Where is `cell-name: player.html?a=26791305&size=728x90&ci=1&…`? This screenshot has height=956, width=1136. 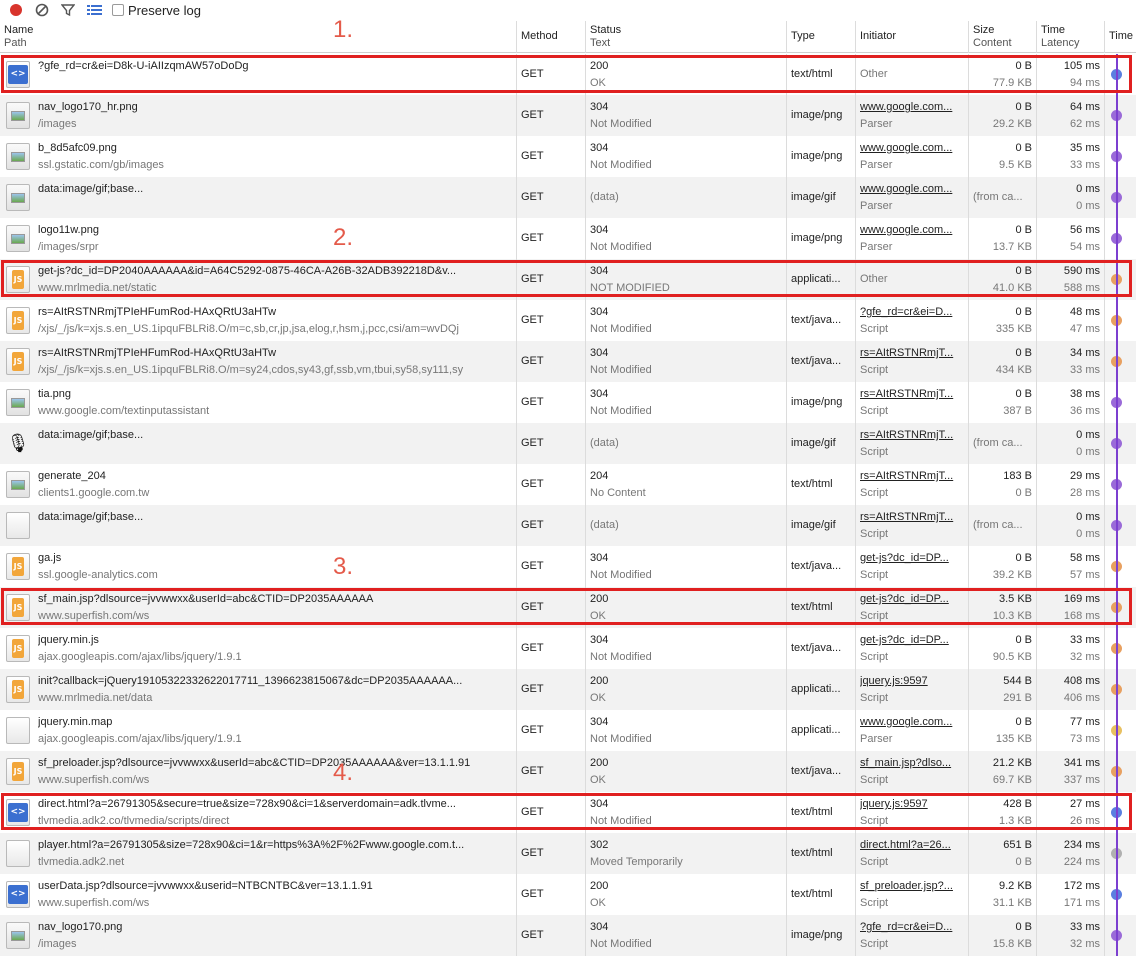 cell-name: player.html?a=26791305&size=728x90&ci=1&… is located at coordinates (258, 853).